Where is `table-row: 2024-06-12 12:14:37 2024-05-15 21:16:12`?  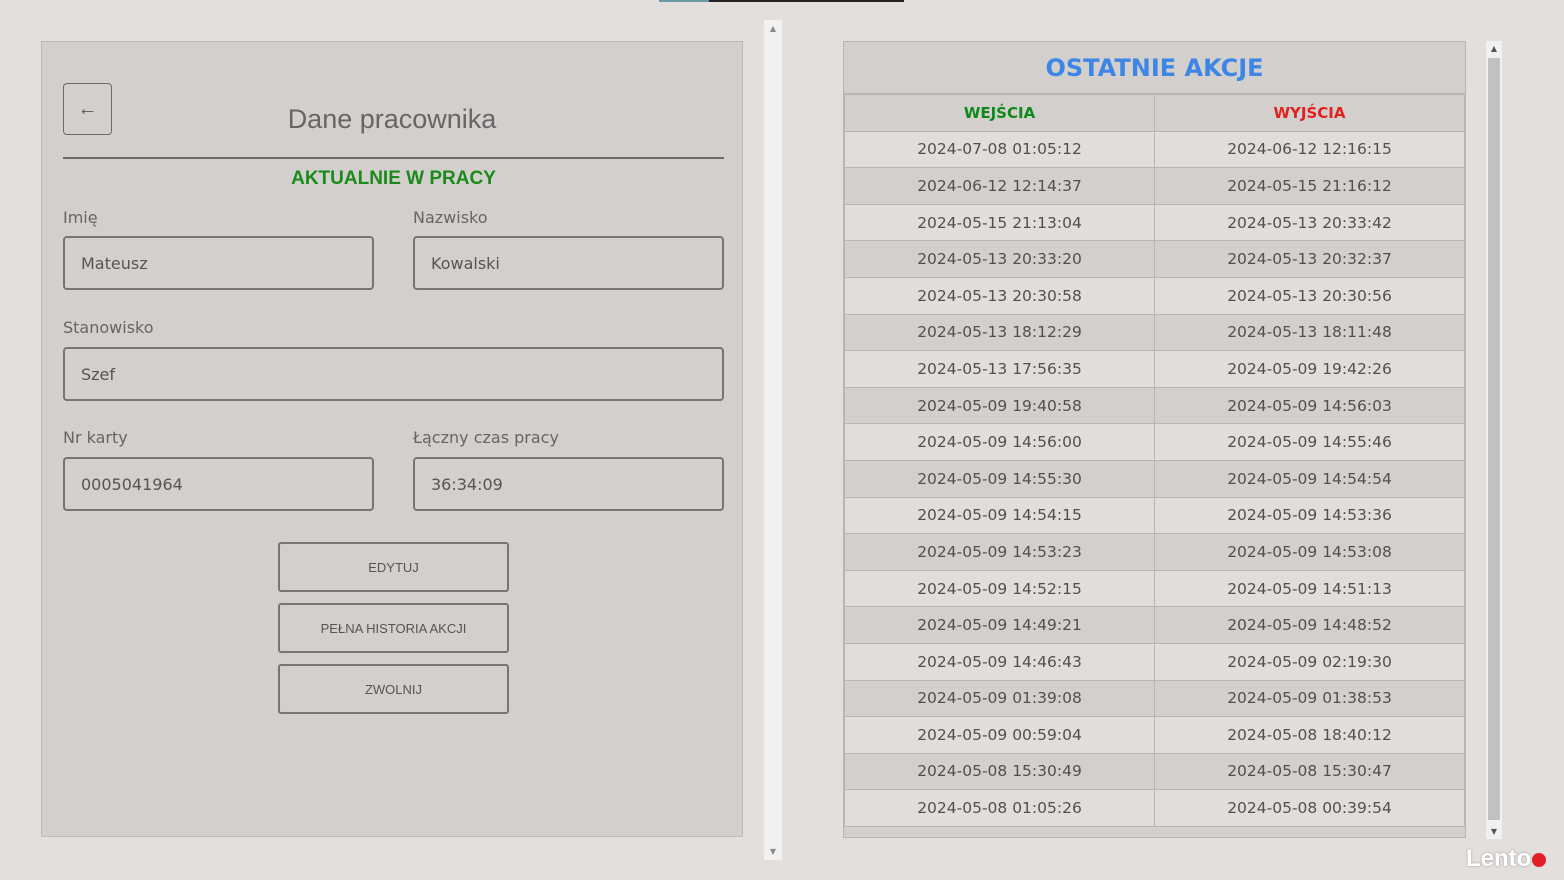 table-row: 2024-06-12 12:14:37 2024-05-15 21:16:12 is located at coordinates (1154, 186).